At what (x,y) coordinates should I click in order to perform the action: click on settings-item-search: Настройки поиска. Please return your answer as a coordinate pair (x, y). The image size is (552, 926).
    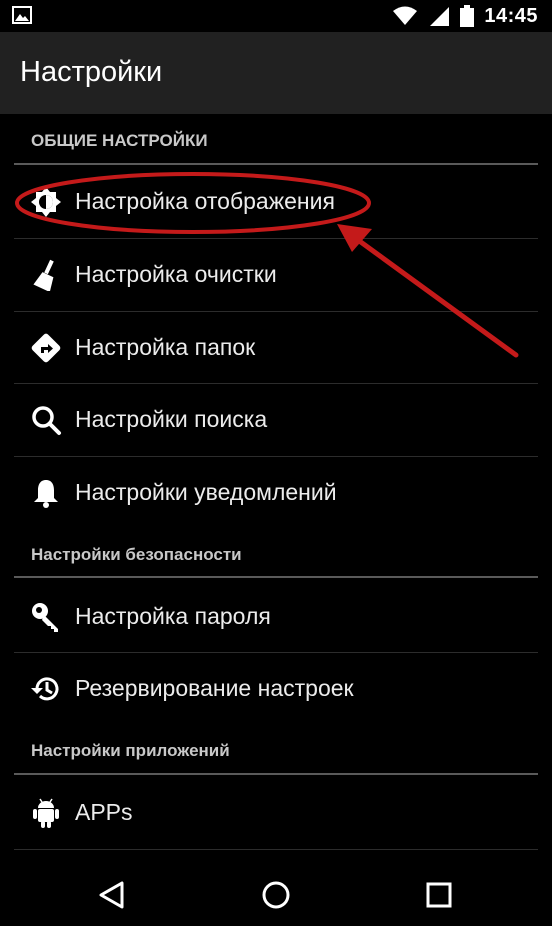
    Looking at the image, I should click on (276, 420).